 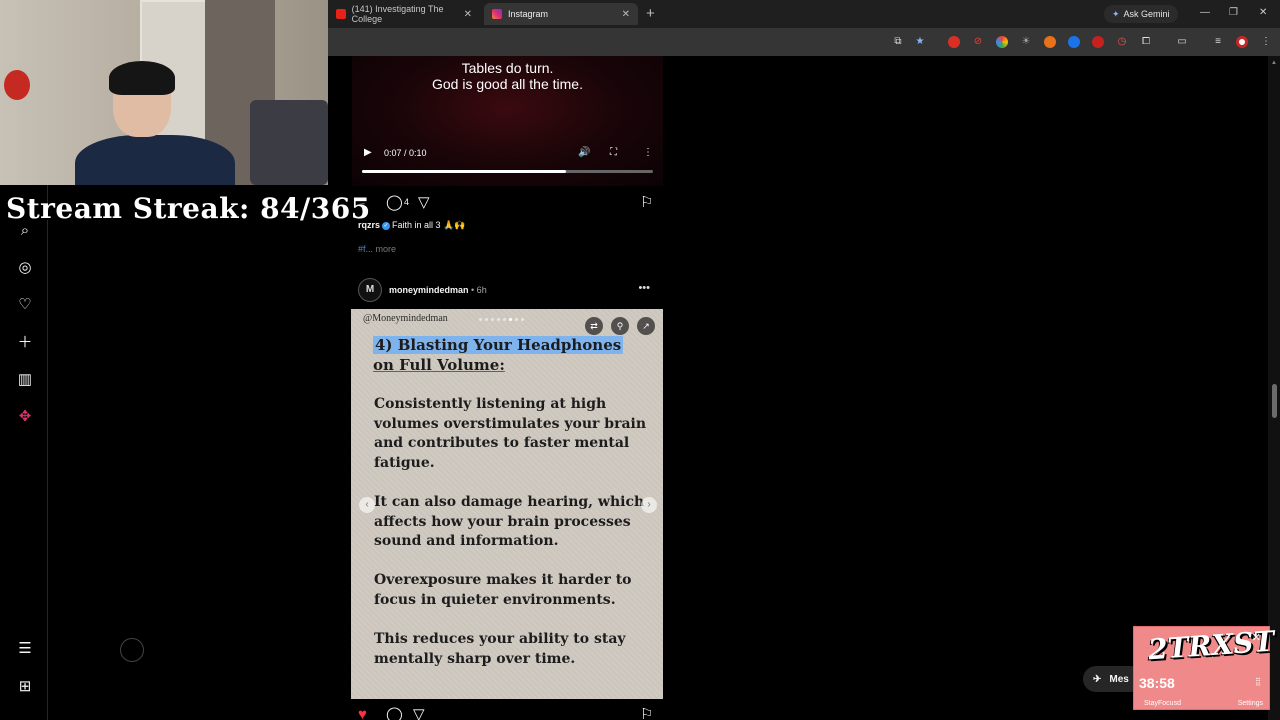 I want to click on bookmark-star-icon: ★, so click(x=920, y=42).